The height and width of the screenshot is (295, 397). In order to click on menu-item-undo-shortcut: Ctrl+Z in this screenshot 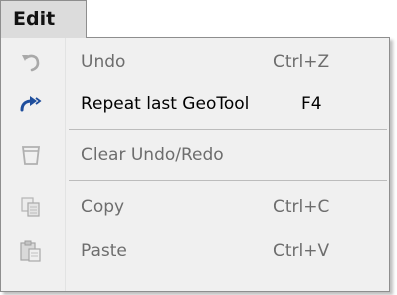, I will do `click(301, 62)`.